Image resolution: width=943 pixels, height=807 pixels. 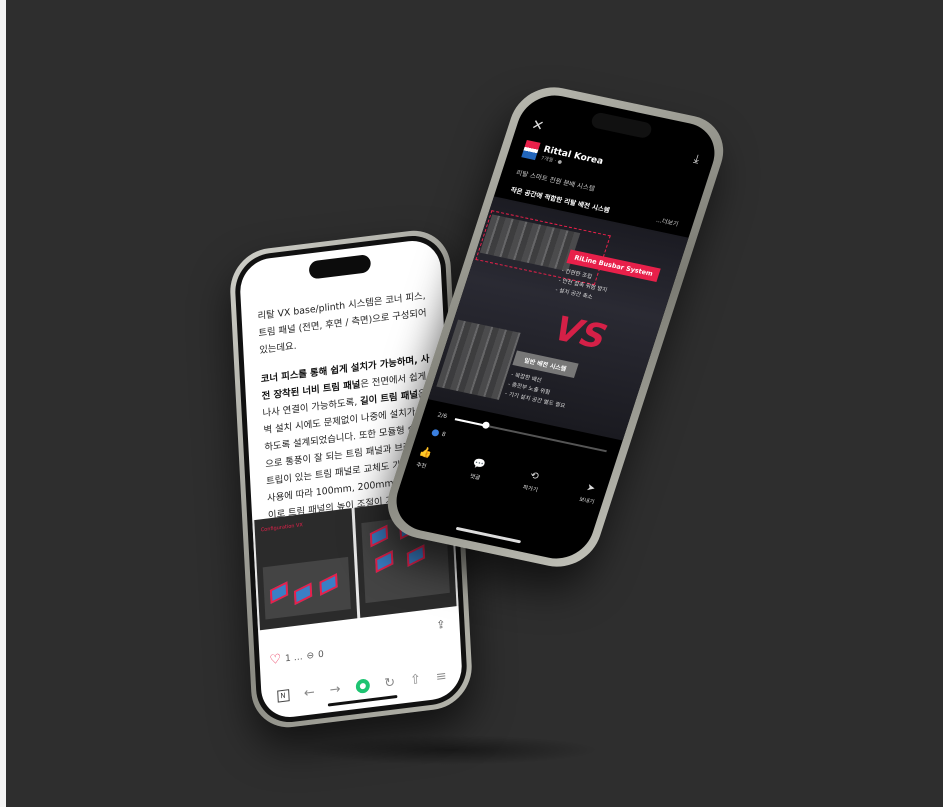 What do you see at coordinates (275, 660) in the screenshot?
I see `heart-icon: ♡` at bounding box center [275, 660].